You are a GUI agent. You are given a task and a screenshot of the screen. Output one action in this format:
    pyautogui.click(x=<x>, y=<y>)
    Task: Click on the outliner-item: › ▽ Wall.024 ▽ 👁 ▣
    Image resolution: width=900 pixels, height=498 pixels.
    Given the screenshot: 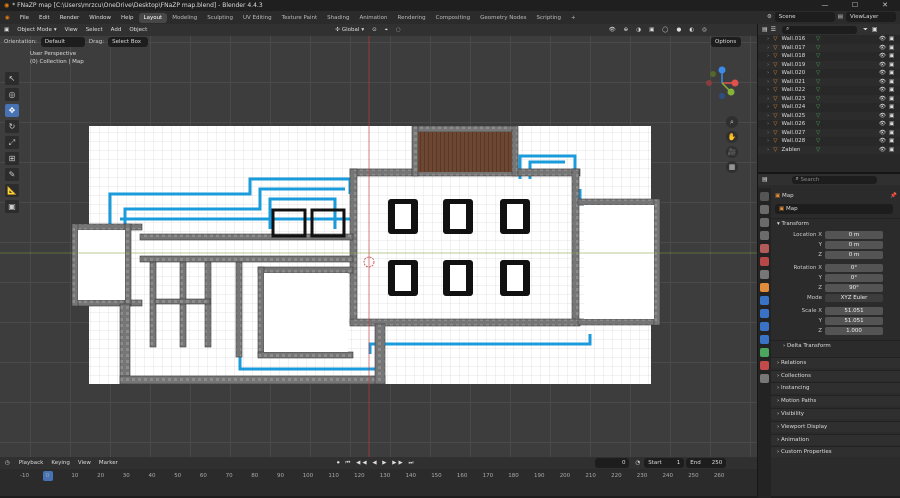 What is the action you would take?
    pyautogui.click(x=829, y=107)
    